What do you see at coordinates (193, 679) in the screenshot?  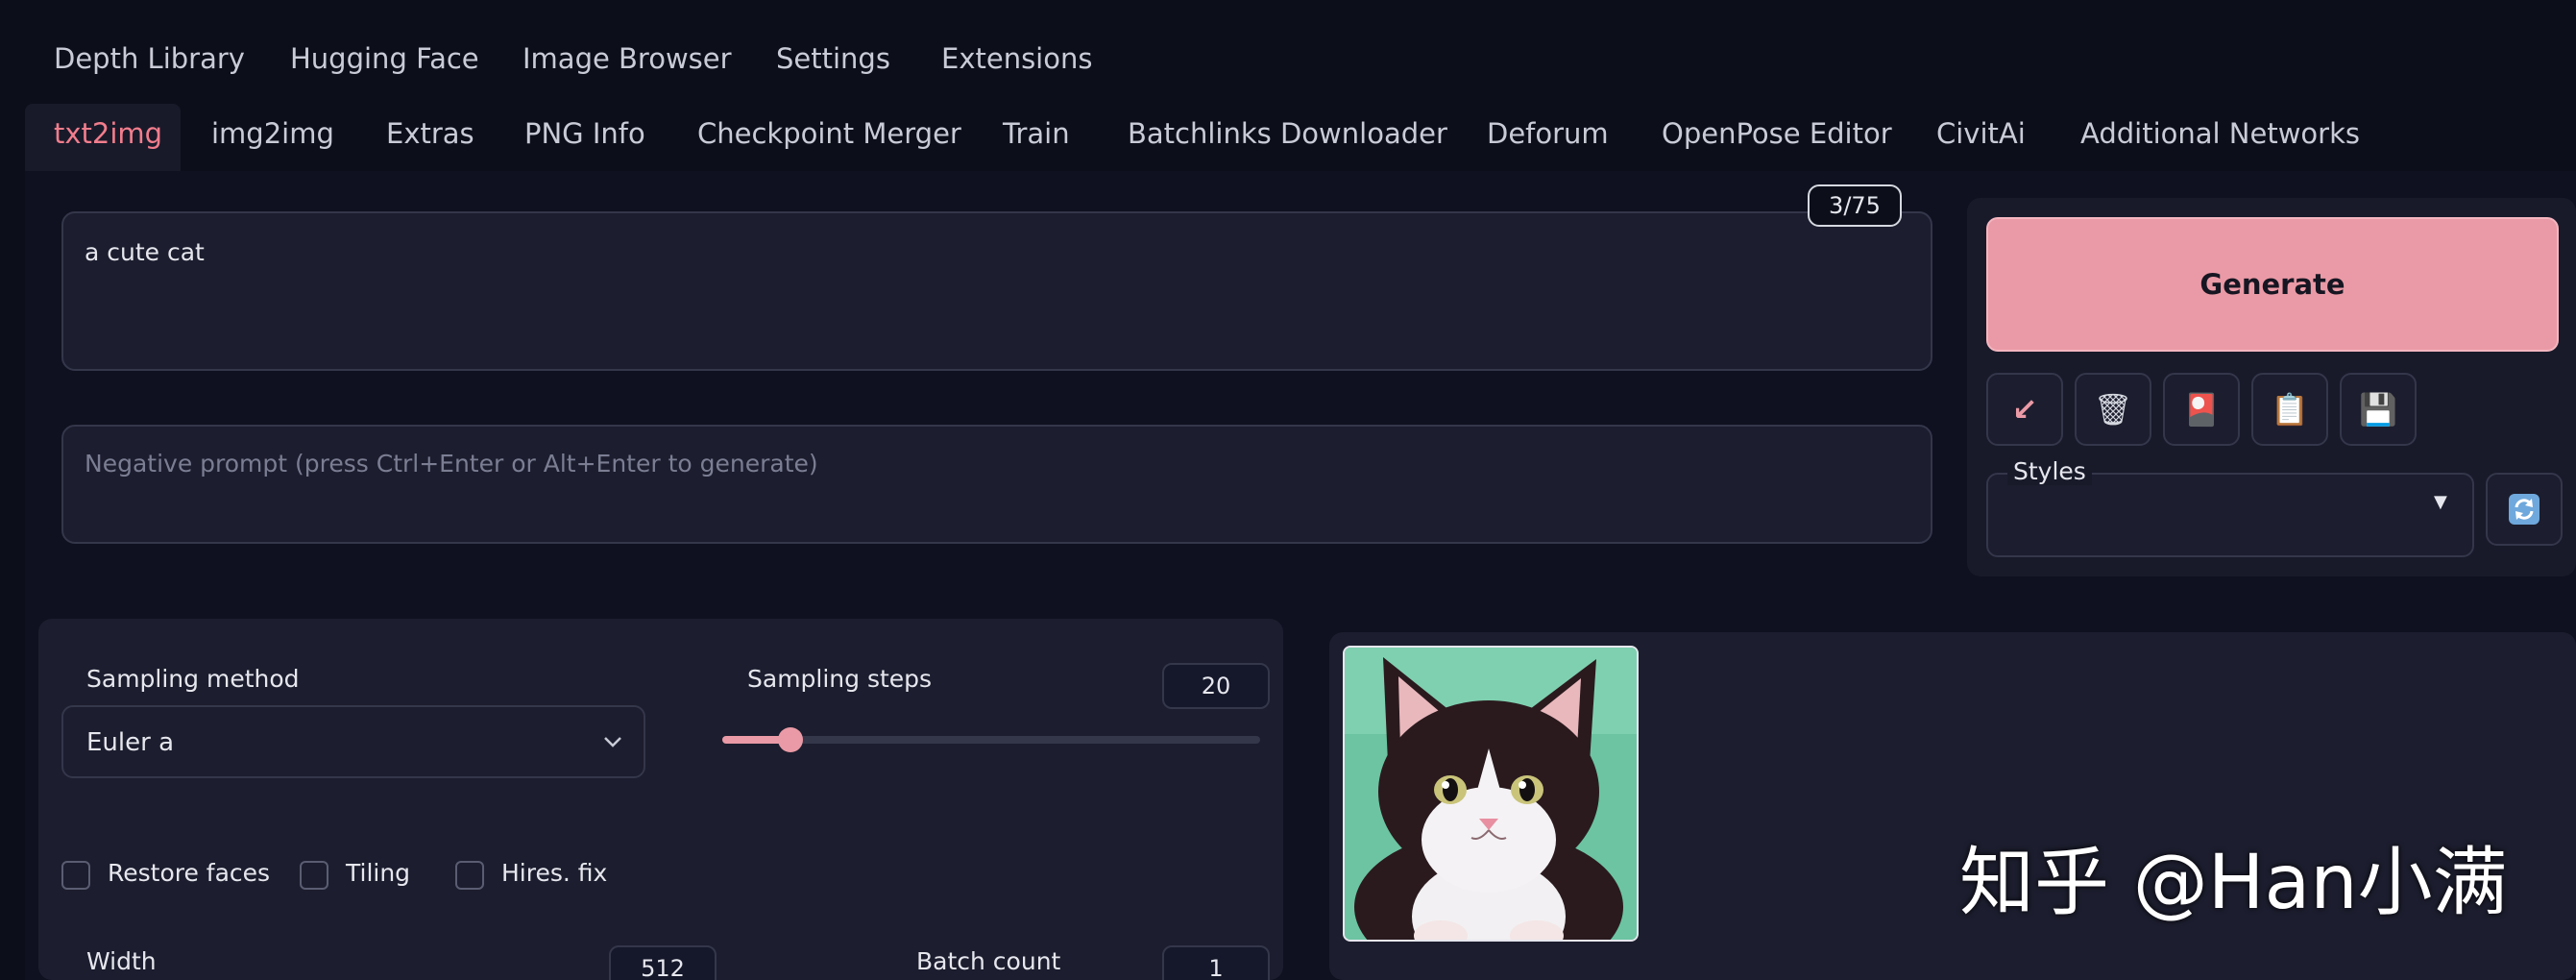 I see `sampling-method-label: Sampling method` at bounding box center [193, 679].